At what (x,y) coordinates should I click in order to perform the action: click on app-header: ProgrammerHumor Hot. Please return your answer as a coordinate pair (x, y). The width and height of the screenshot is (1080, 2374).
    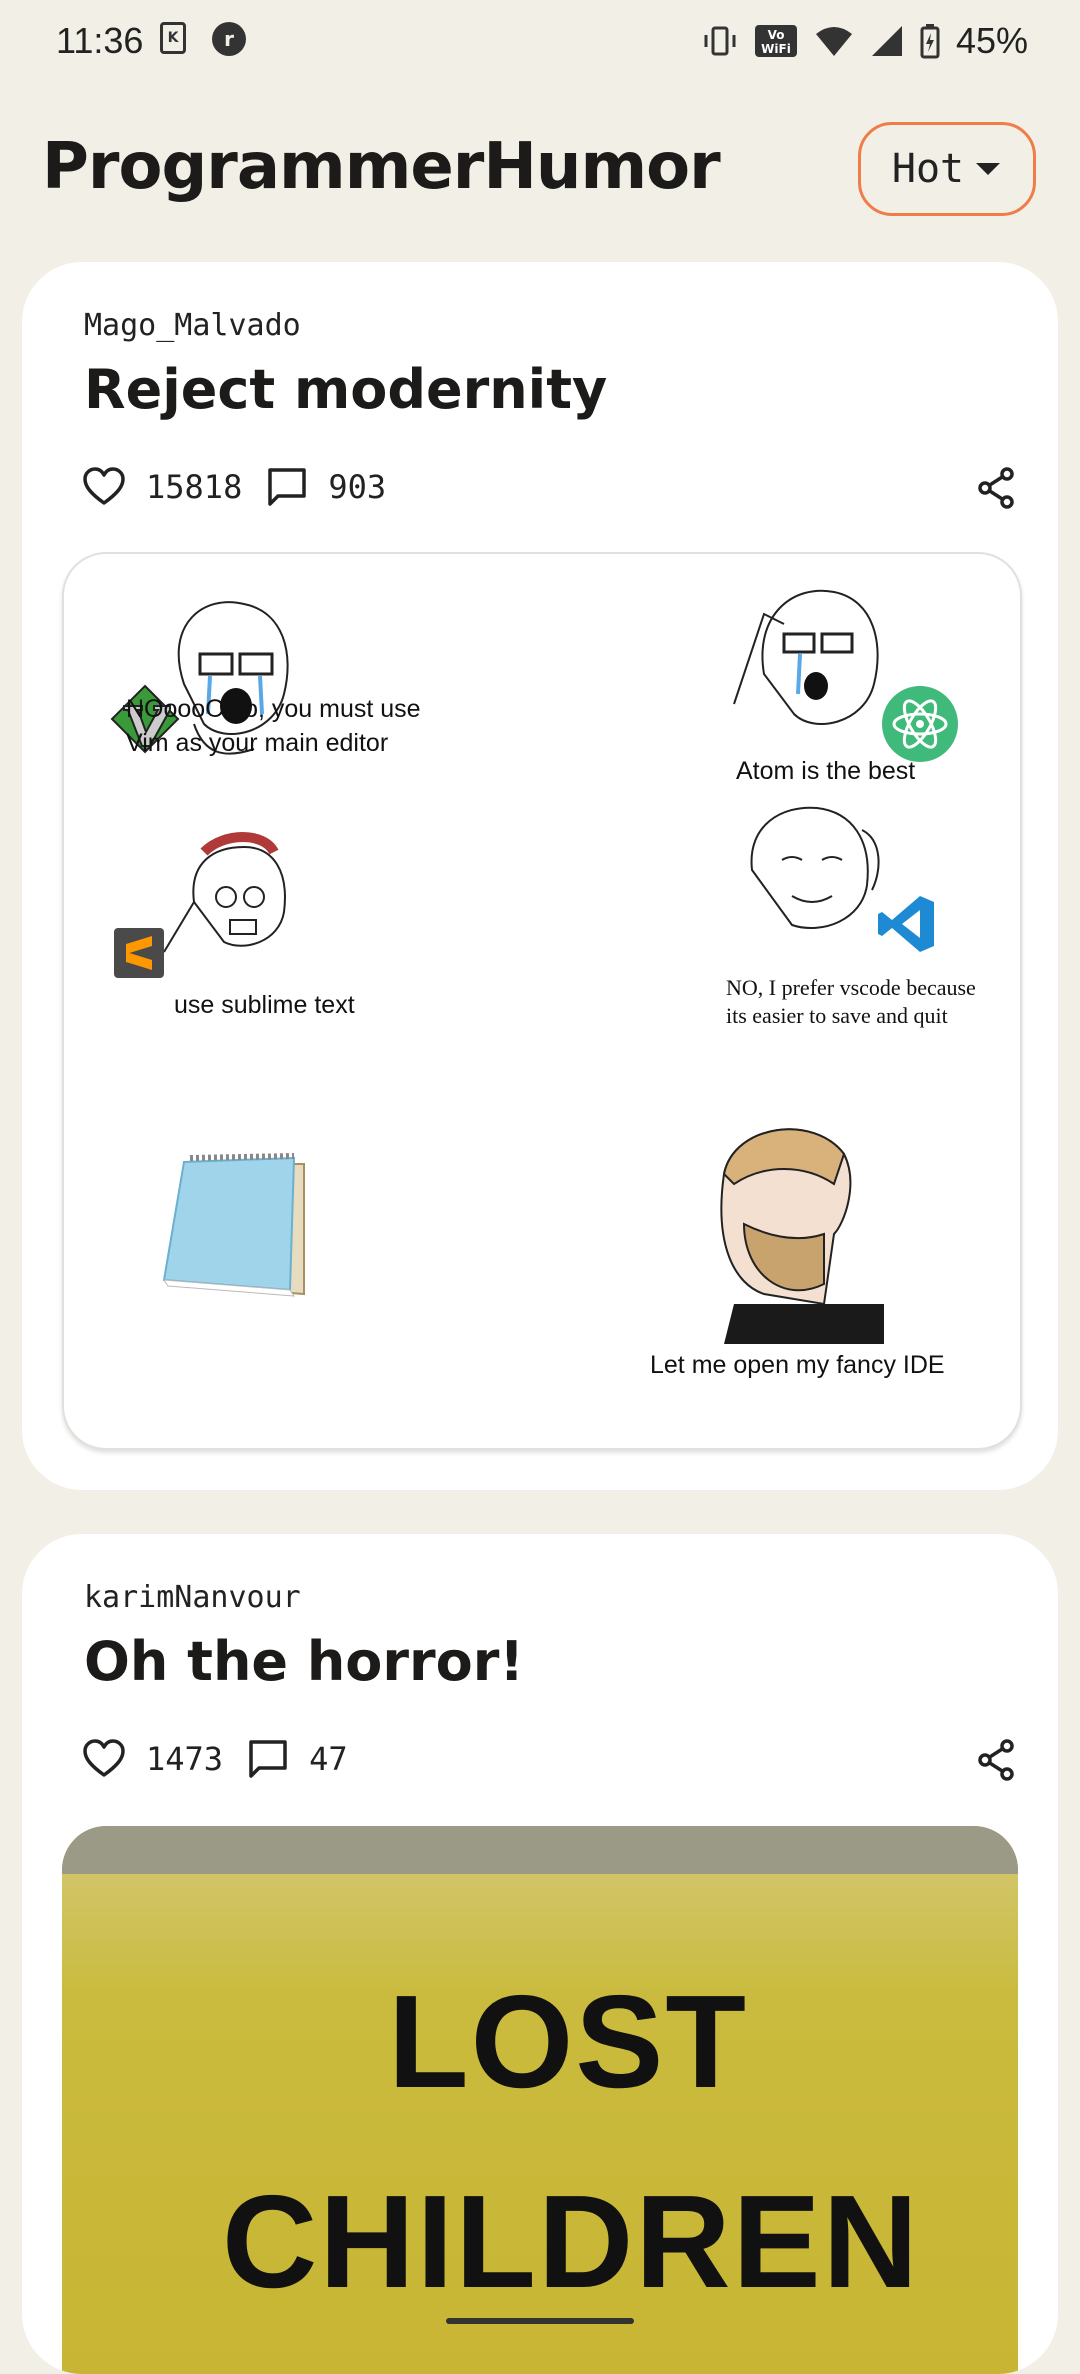
    Looking at the image, I should click on (540, 175).